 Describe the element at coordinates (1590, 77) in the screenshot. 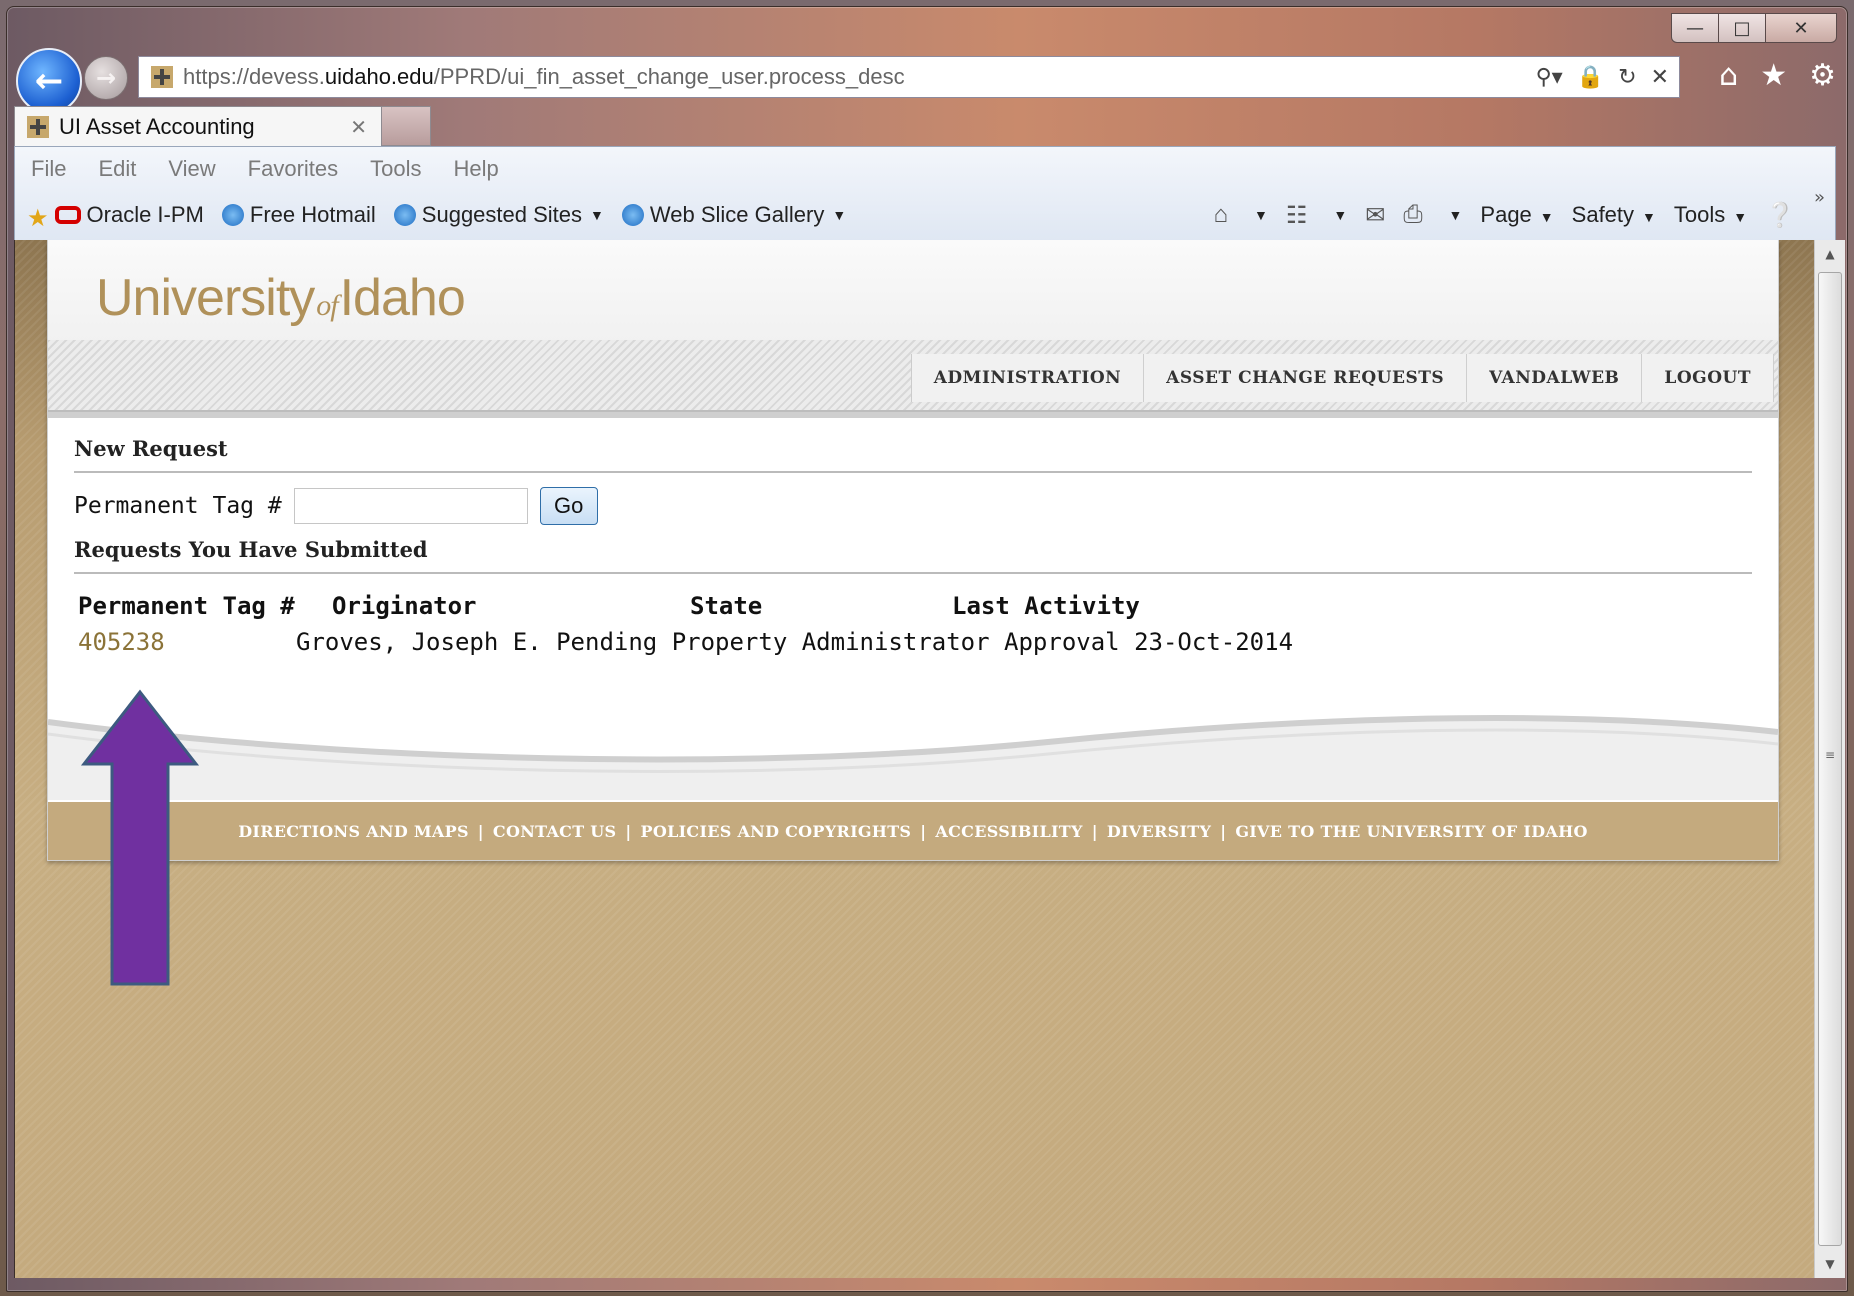

I see `lock-icon: 🔒` at that location.